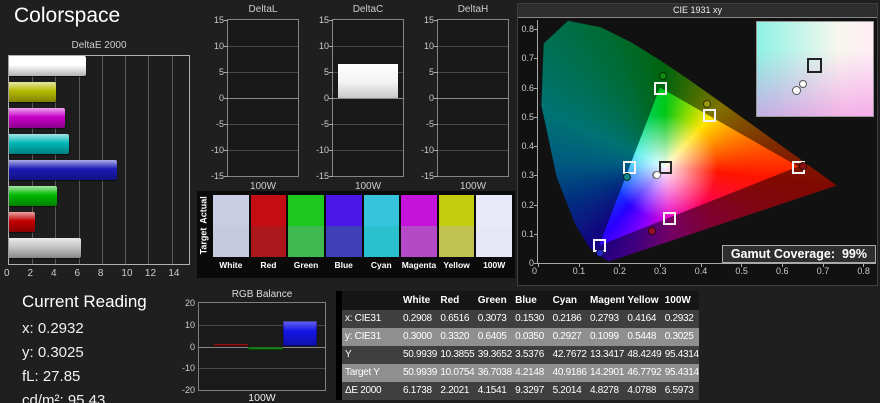 Image resolution: width=880 pixels, height=403 pixels. What do you see at coordinates (231, 345) in the screenshot?
I see `bar-red` at bounding box center [231, 345].